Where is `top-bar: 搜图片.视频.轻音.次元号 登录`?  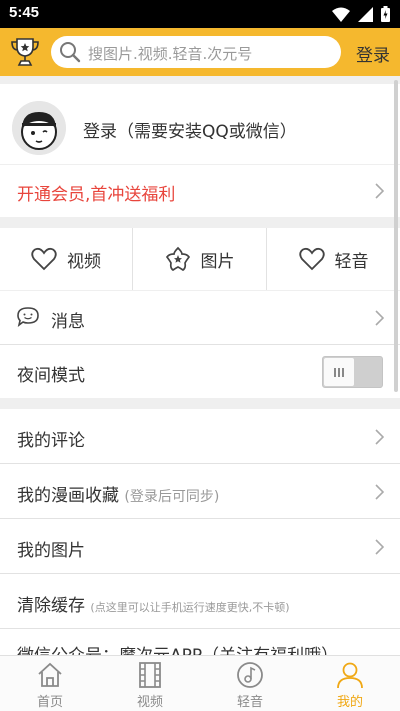 top-bar: 搜图片.视频.轻音.次元号 登录 is located at coordinates (200, 52).